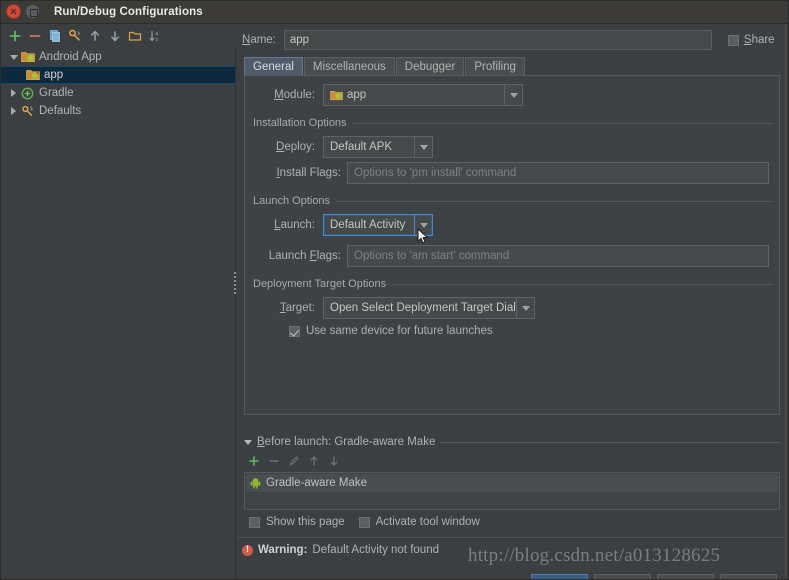  I want to click on module-row: Module: app, so click(388, 95).